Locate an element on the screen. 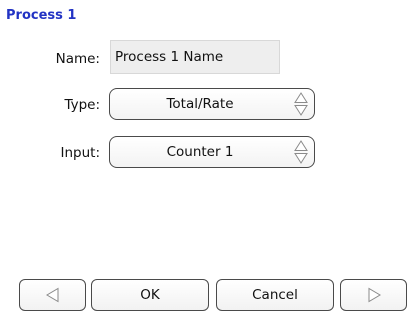 This screenshot has width=409, height=313. previous-button is located at coordinates (52, 295).